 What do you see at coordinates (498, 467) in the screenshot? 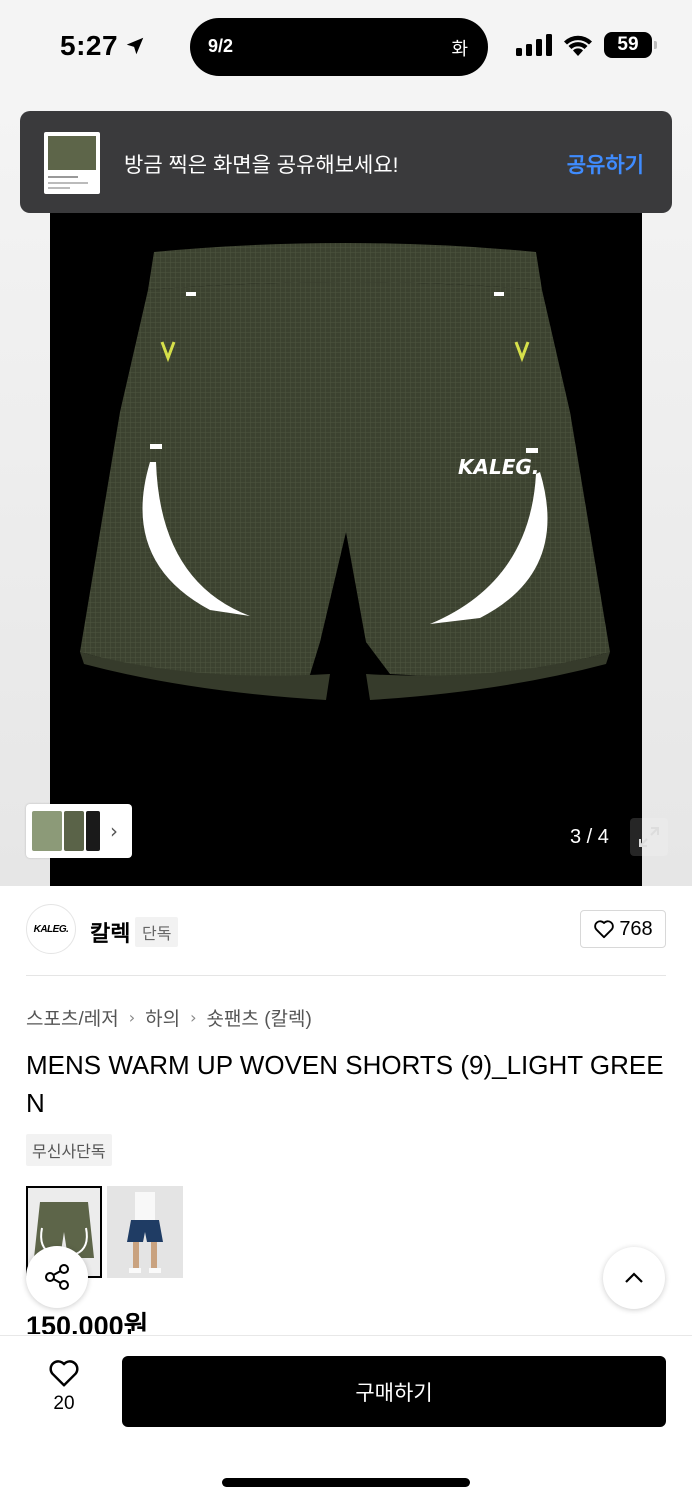
I see `shorts-logo: KALEG.` at bounding box center [498, 467].